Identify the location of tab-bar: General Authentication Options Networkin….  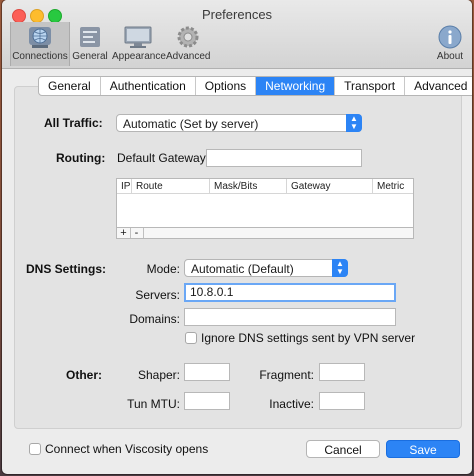
(255, 86).